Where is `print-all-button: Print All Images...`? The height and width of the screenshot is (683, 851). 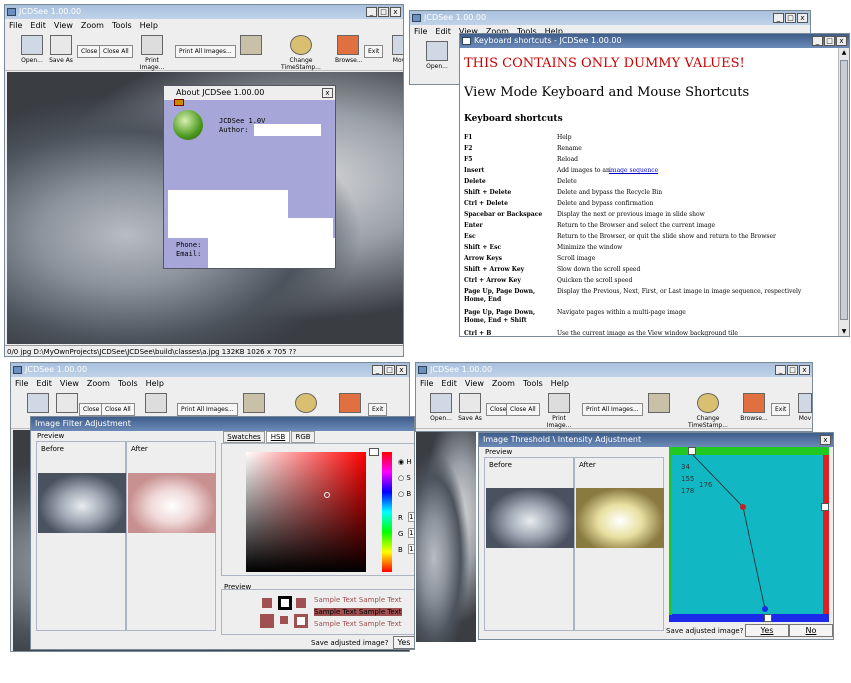 print-all-button: Print All Images... is located at coordinates (205, 51).